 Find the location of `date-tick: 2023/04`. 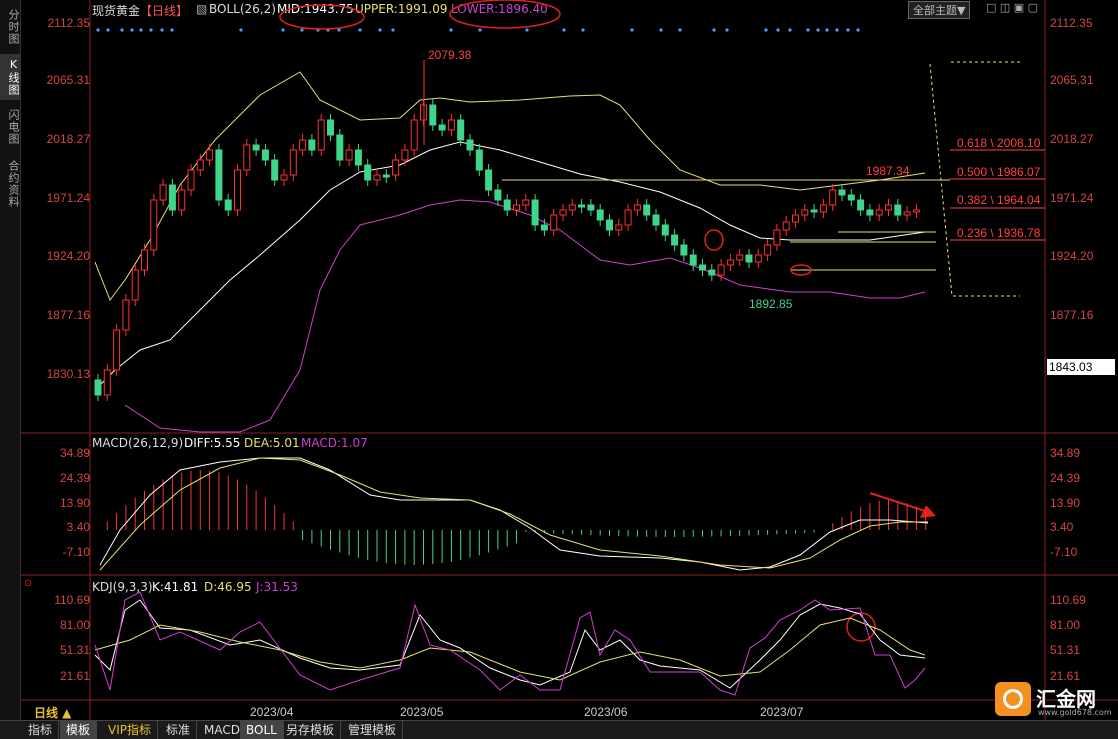

date-tick: 2023/04 is located at coordinates (272, 712).